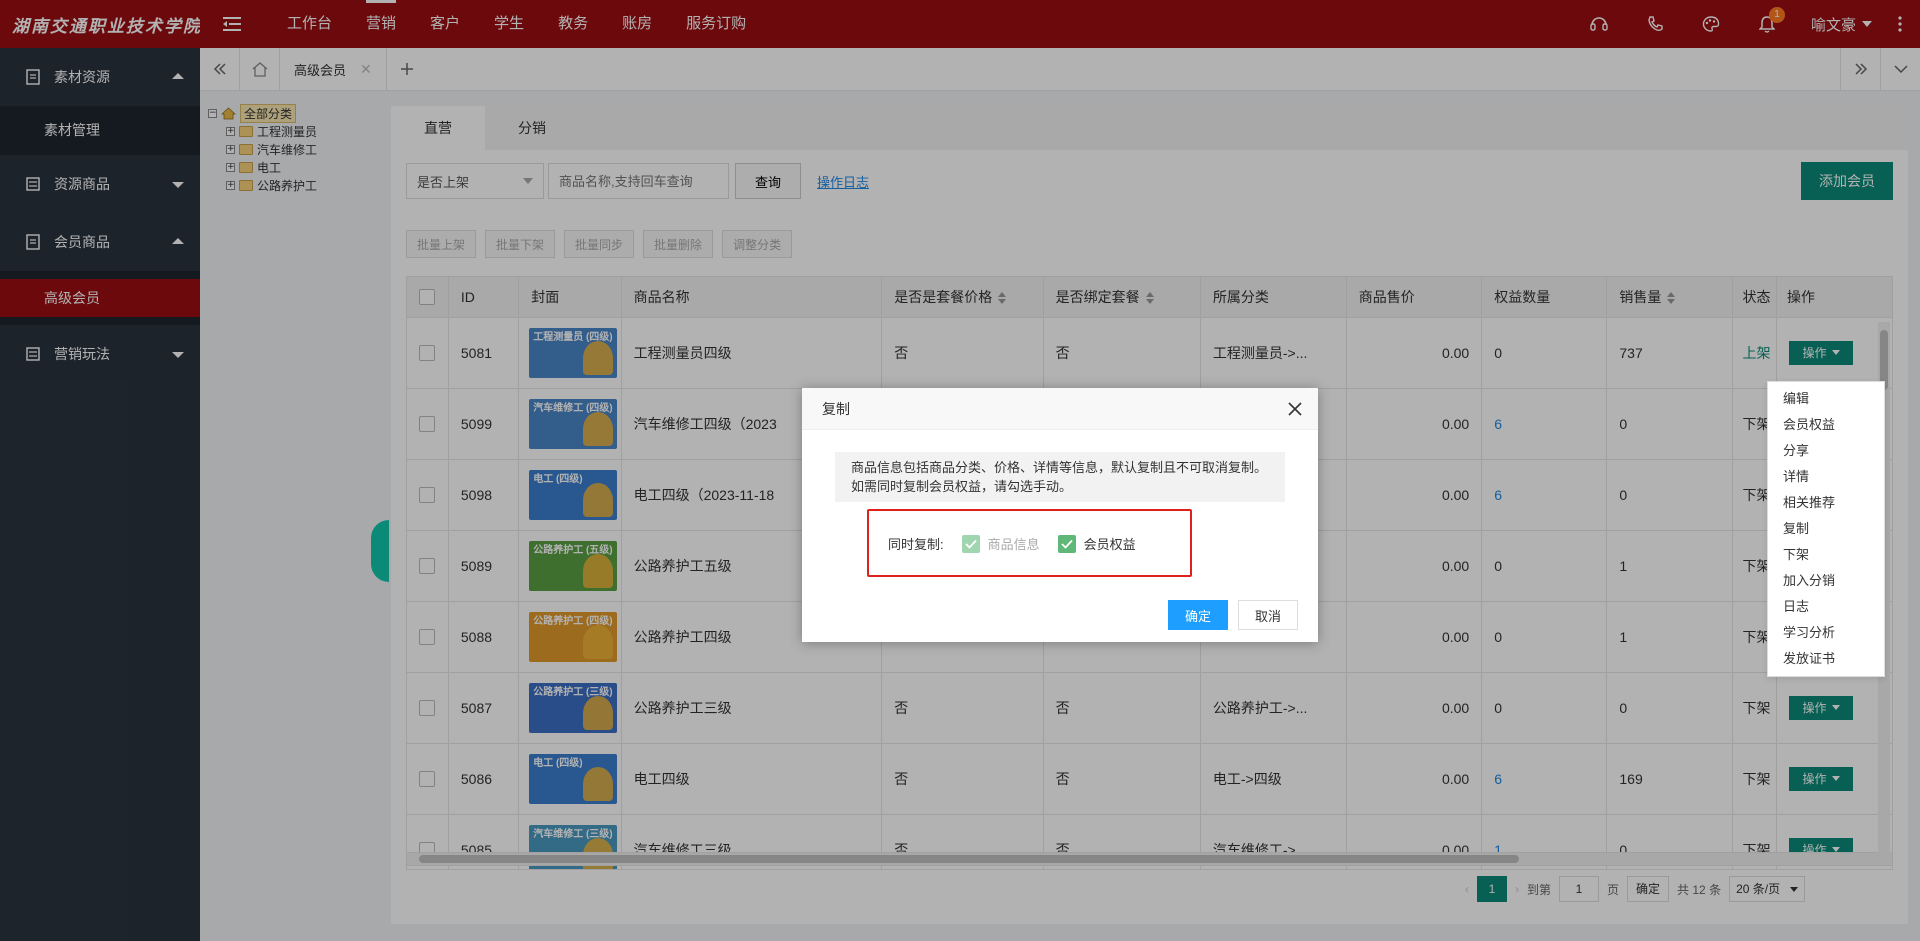  I want to click on menu-item-edit: 编辑, so click(1826, 399).